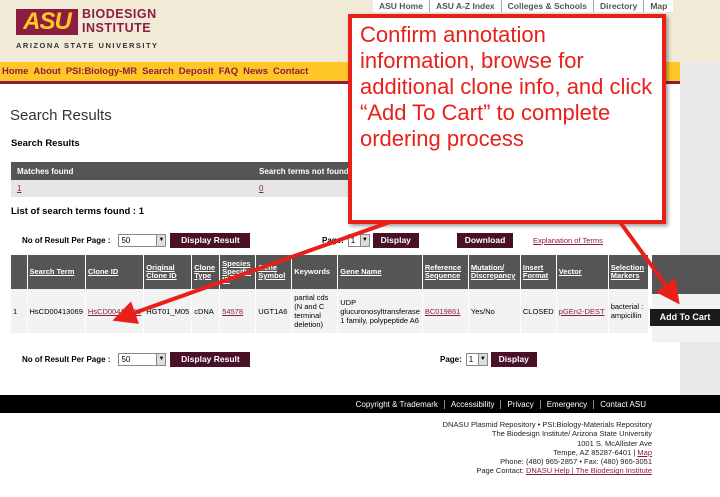 The width and height of the screenshot is (720, 497). Describe the element at coordinates (519, 404) in the screenshot. I see `footer-link-privacy: Privacy` at that location.